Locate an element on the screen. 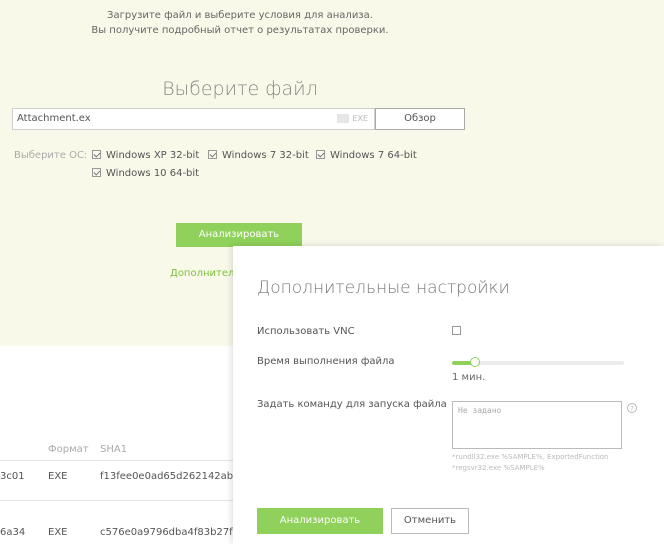  os-option-winxp32: Windows XP 32-bit is located at coordinates (145, 155).